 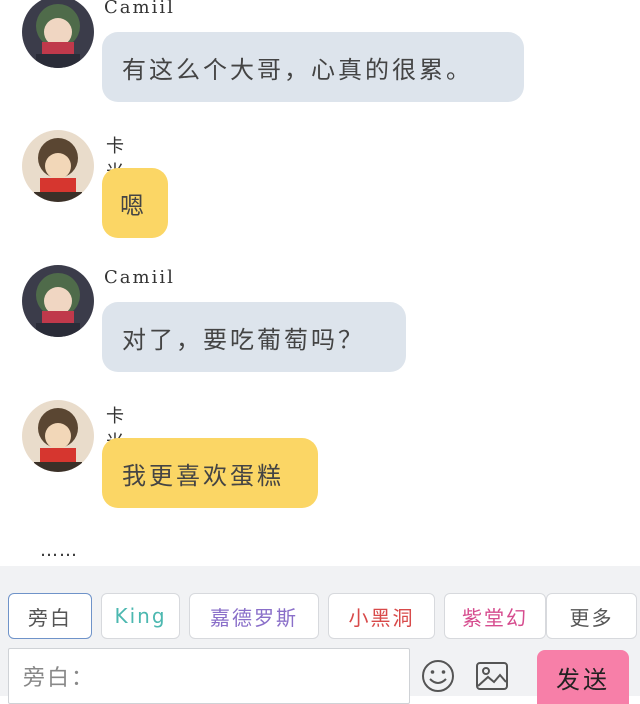 What do you see at coordinates (59, 678) in the screenshot?
I see `input-label: 旁白：` at bounding box center [59, 678].